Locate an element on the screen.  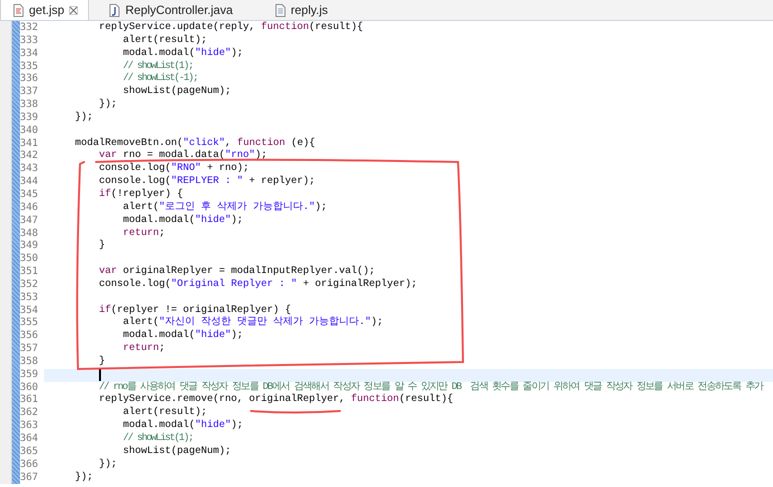
code-line: if(replyer != originalReplyer) { is located at coordinates (195, 310).